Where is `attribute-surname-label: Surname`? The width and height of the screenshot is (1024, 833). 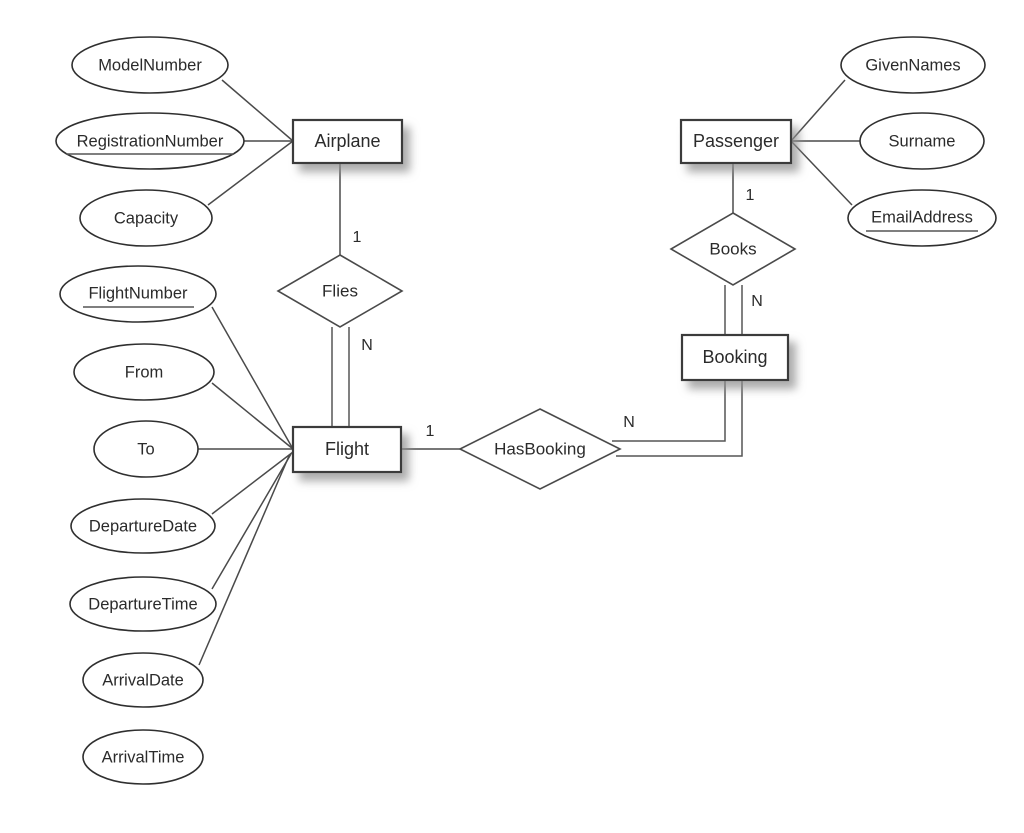
attribute-surname-label: Surname is located at coordinates (922, 141).